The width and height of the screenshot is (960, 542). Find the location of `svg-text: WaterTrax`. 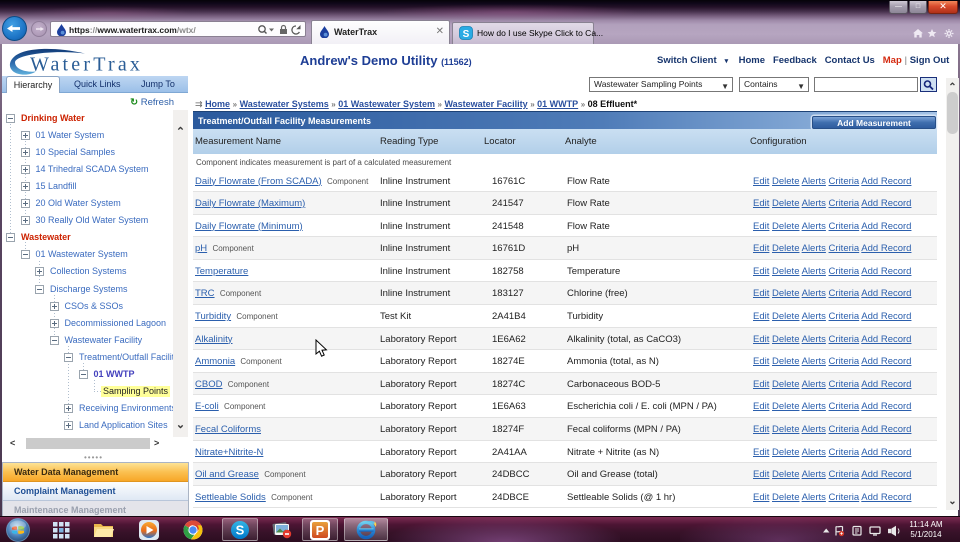

svg-text: WaterTrax is located at coordinates (86, 65).